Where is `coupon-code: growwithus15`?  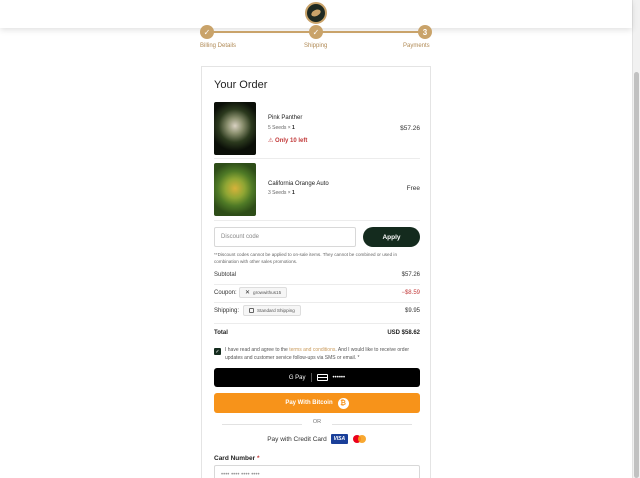 coupon-code: growwithus15 is located at coordinates (267, 292).